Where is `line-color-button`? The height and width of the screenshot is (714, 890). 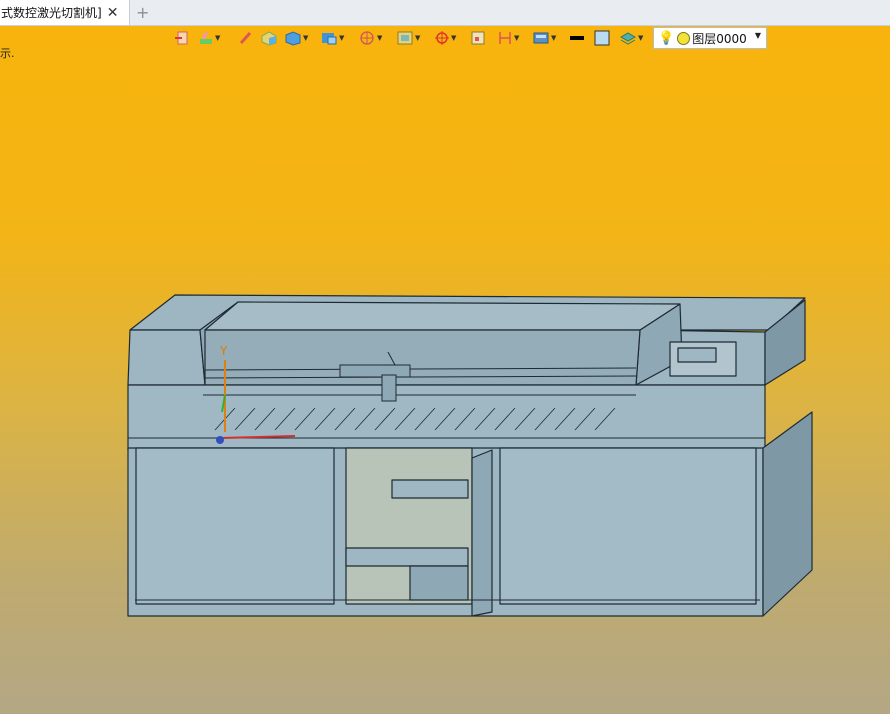 line-color-button is located at coordinates (577, 38).